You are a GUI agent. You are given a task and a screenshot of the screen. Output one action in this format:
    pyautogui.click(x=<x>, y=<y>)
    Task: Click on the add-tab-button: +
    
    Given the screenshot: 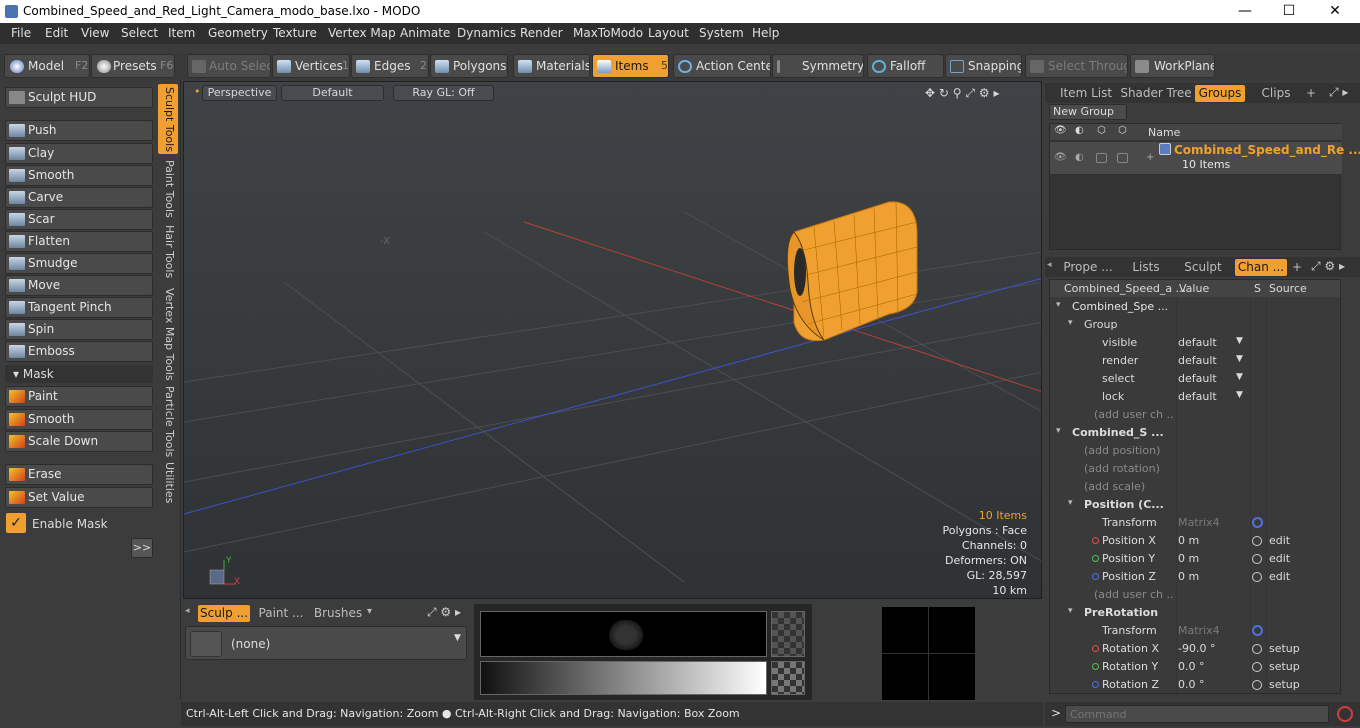 What is the action you would take?
    pyautogui.click(x=1311, y=93)
    